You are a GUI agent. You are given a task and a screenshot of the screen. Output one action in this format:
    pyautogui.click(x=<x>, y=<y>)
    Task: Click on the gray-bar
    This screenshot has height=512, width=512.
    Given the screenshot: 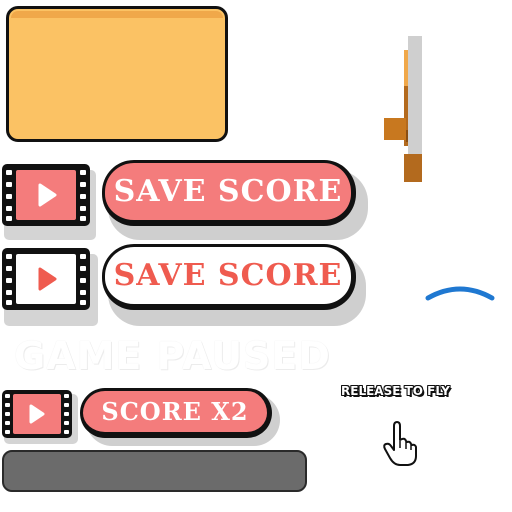 What is the action you would take?
    pyautogui.click(x=154, y=471)
    